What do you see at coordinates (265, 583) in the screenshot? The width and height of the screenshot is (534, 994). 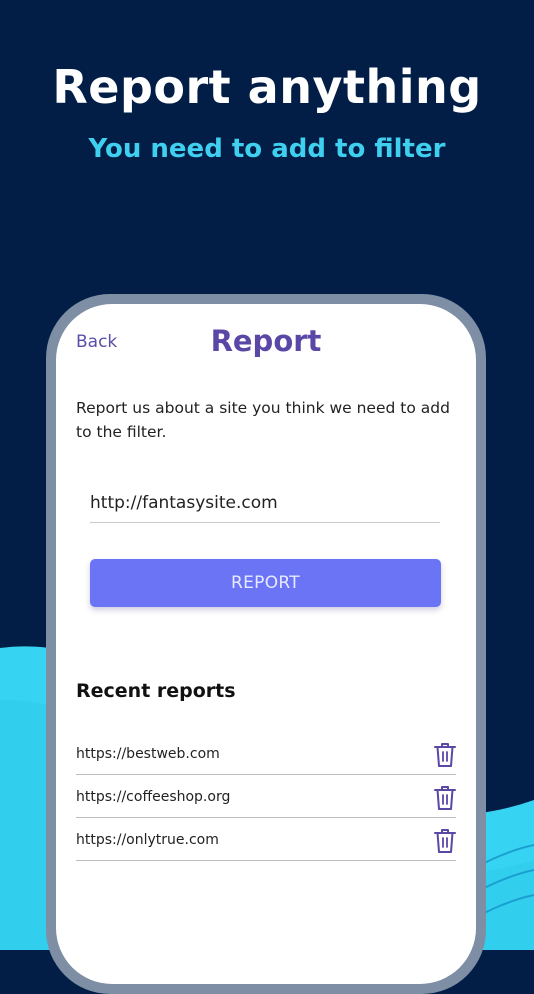 I see `report-button: REPORT` at bounding box center [265, 583].